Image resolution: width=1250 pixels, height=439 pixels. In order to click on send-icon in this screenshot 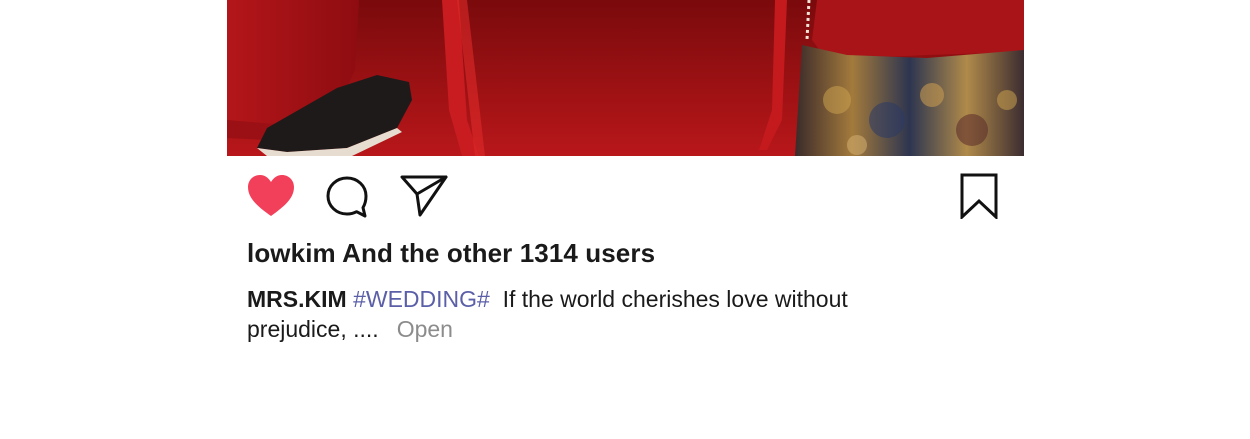, I will do `click(424, 196)`.